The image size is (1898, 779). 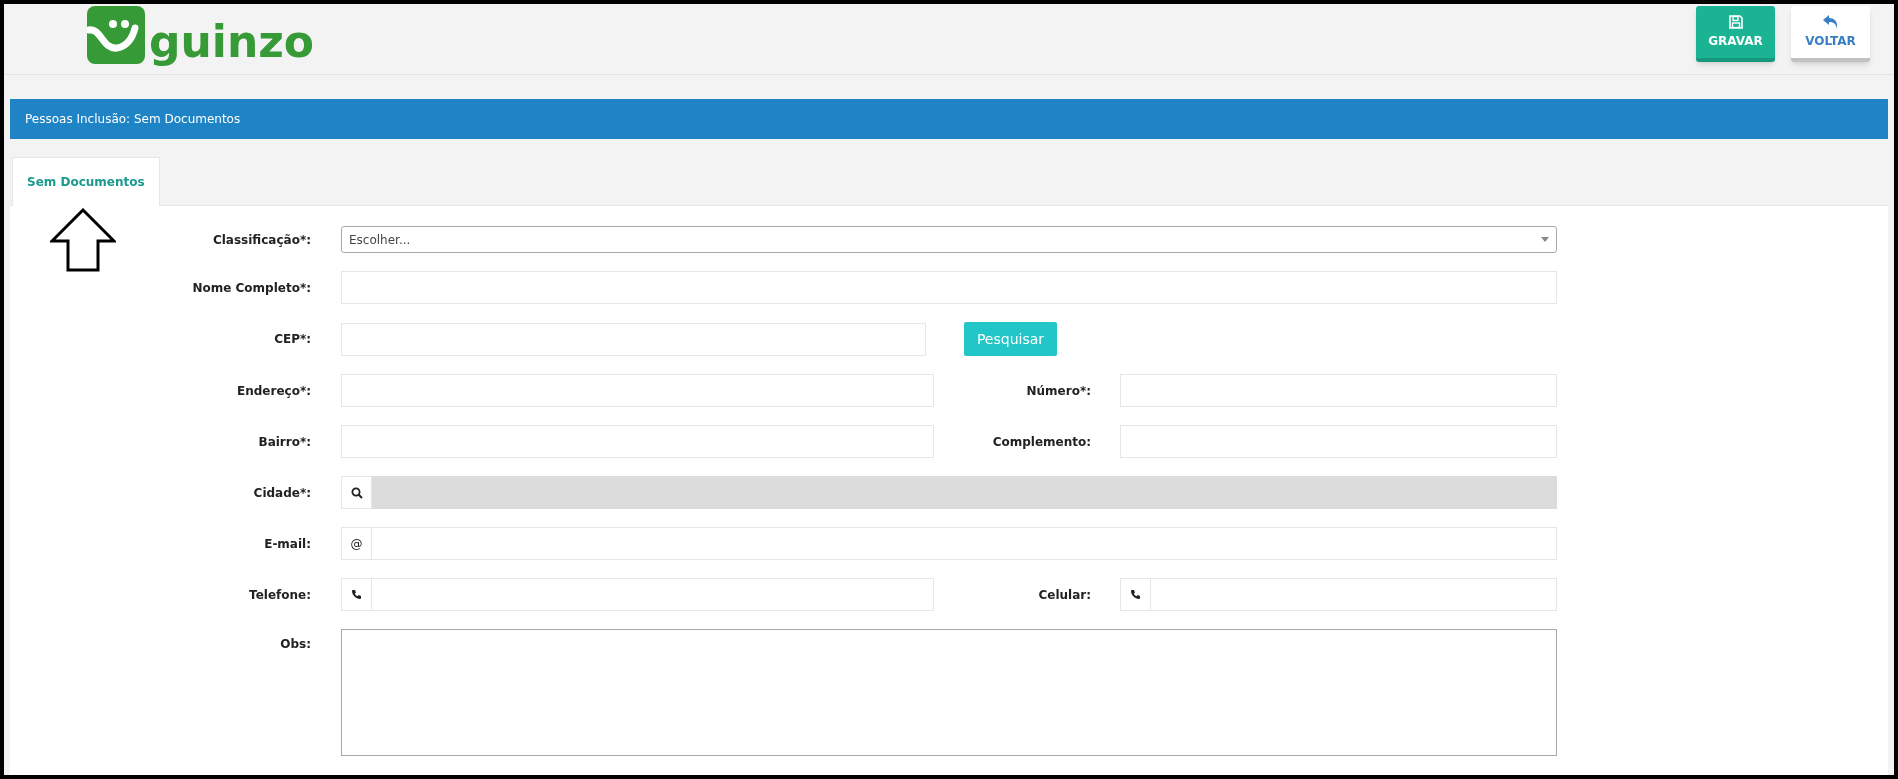 I want to click on reply-arrow-icon, so click(x=1830, y=22).